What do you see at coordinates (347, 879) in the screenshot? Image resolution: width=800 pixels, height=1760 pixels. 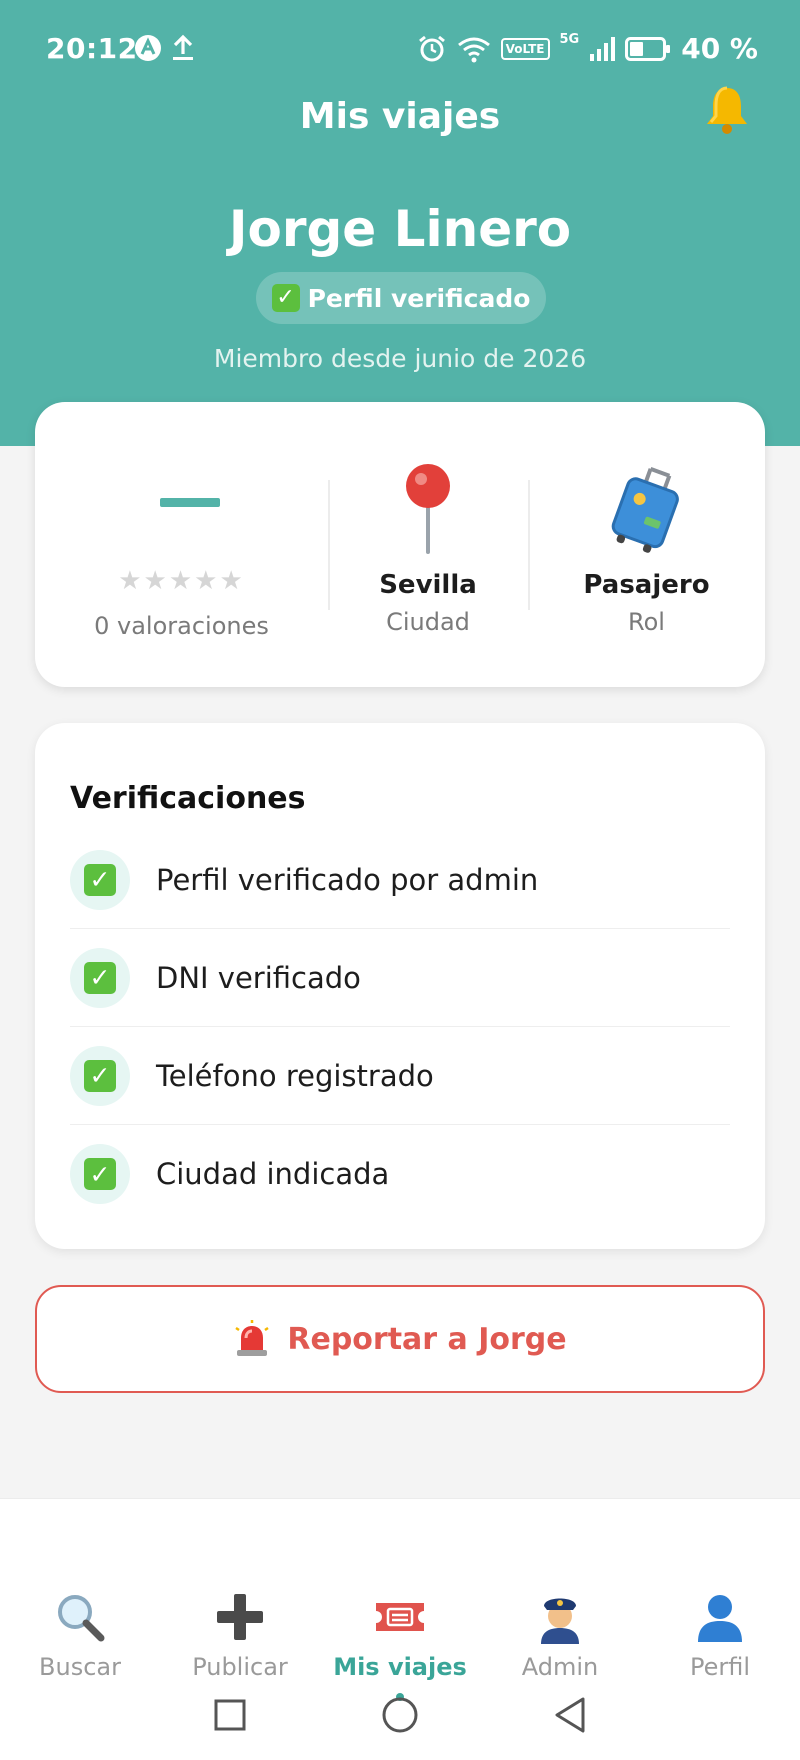 I see `verification-label: Perfil verificado por admin` at bounding box center [347, 879].